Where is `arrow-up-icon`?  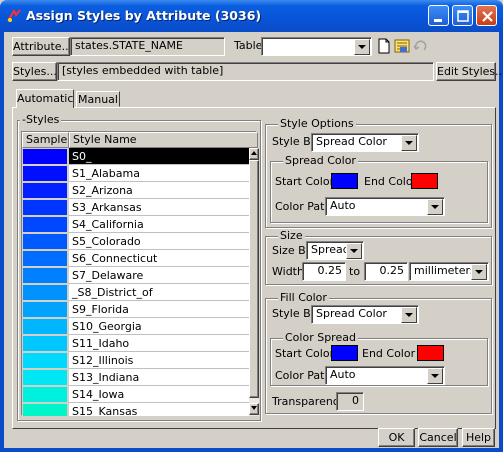
arrow-up-icon is located at coordinates (254, 153).